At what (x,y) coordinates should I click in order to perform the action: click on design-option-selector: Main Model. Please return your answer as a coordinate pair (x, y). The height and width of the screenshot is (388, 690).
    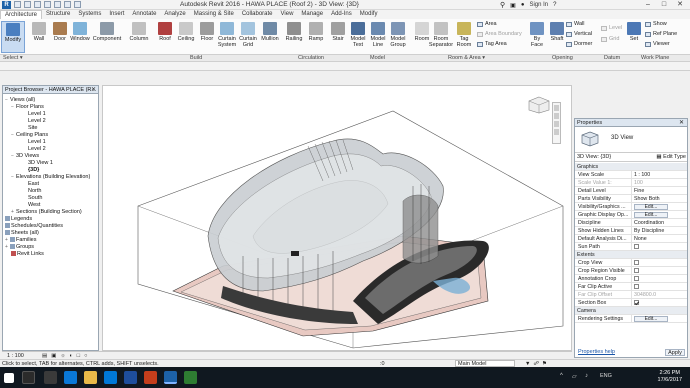
    Looking at the image, I should click on (485, 363).